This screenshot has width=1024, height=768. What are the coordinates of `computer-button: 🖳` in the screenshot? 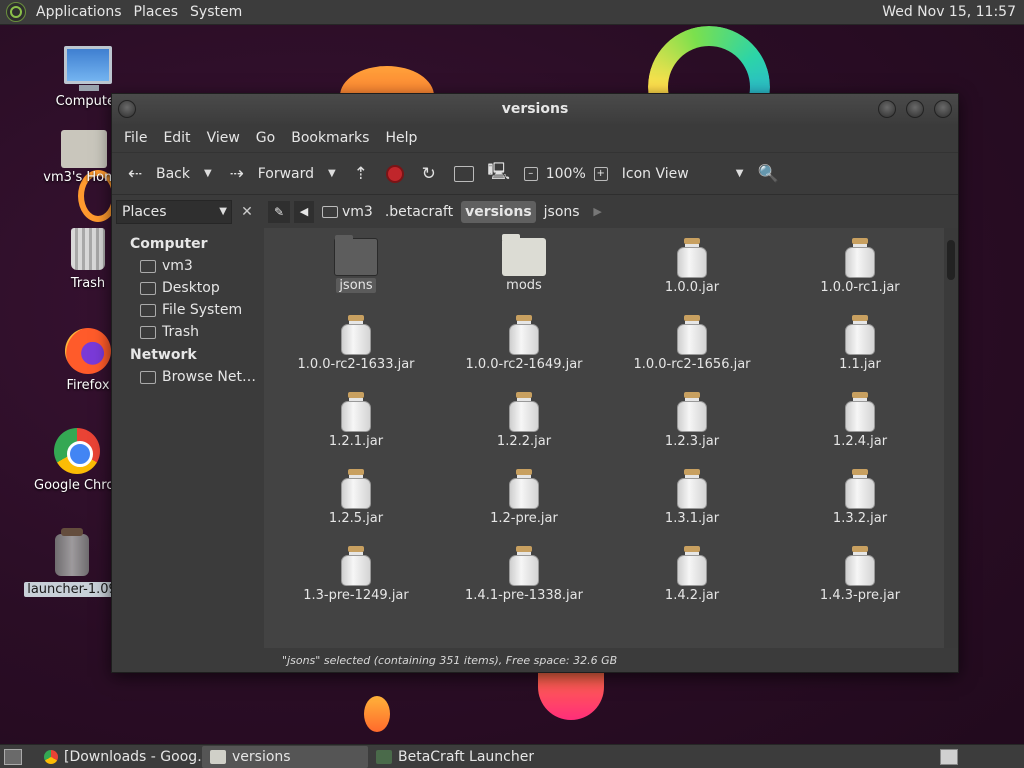 It's located at (499, 173).